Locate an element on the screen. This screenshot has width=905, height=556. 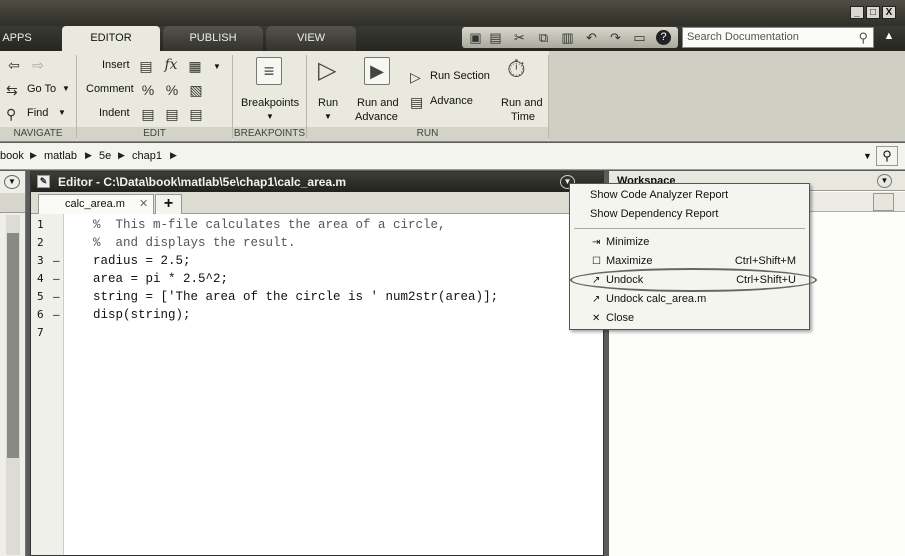
run-group-label: RUN is located at coordinates (427, 134).